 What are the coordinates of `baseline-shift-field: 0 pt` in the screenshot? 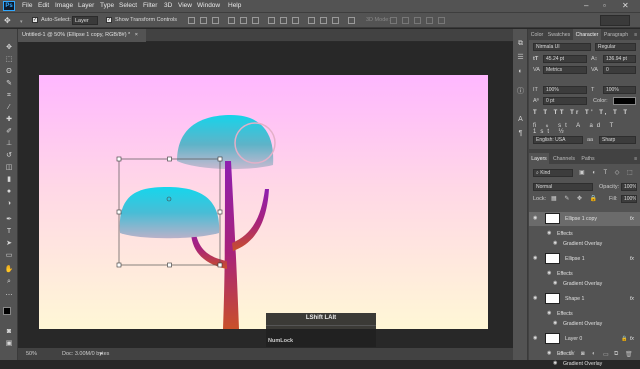 It's located at (565, 101).